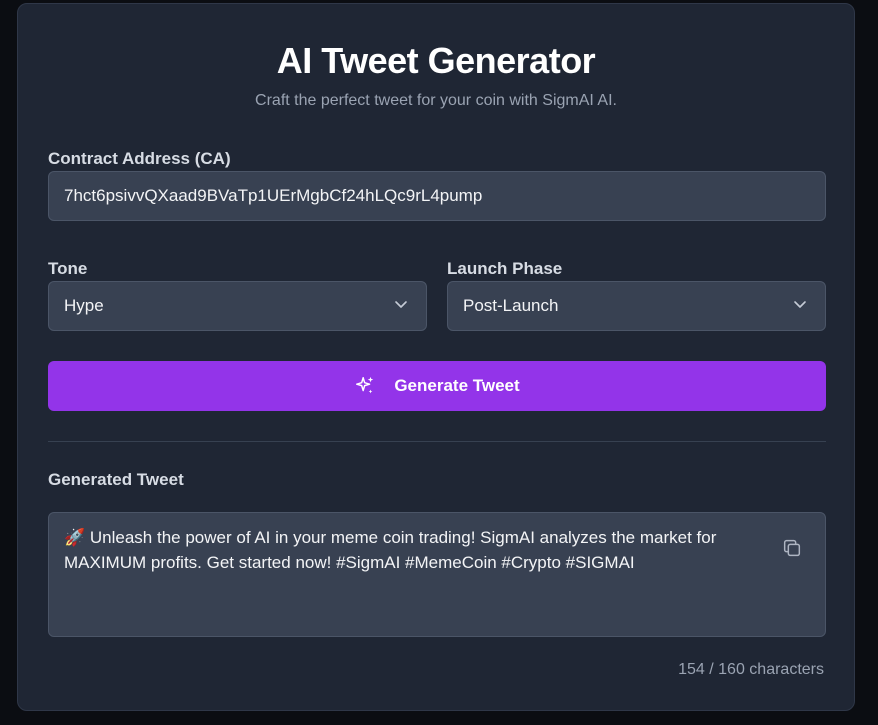 The image size is (878, 725). What do you see at coordinates (84, 305) in the screenshot?
I see `tone-selected-value: Hype` at bounding box center [84, 305].